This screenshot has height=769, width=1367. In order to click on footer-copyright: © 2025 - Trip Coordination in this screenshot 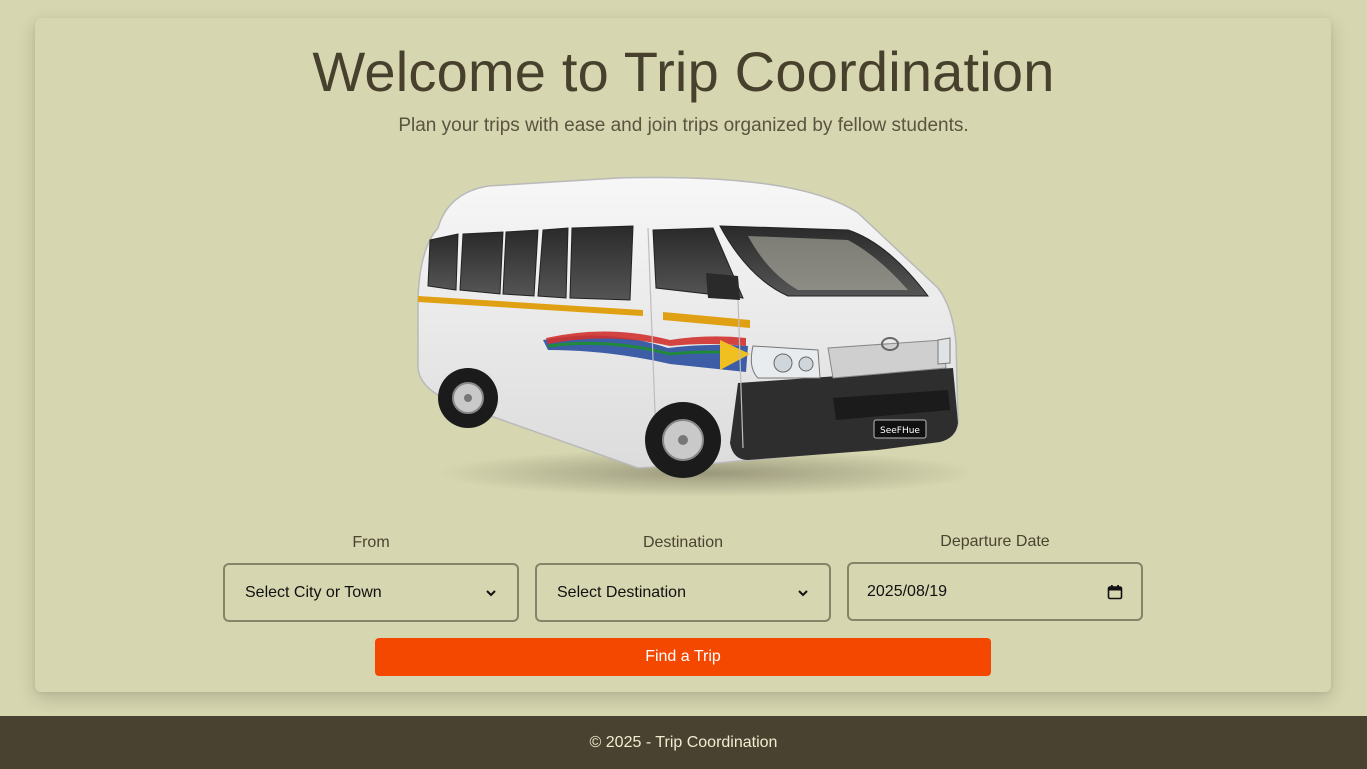, I will do `click(683, 742)`.